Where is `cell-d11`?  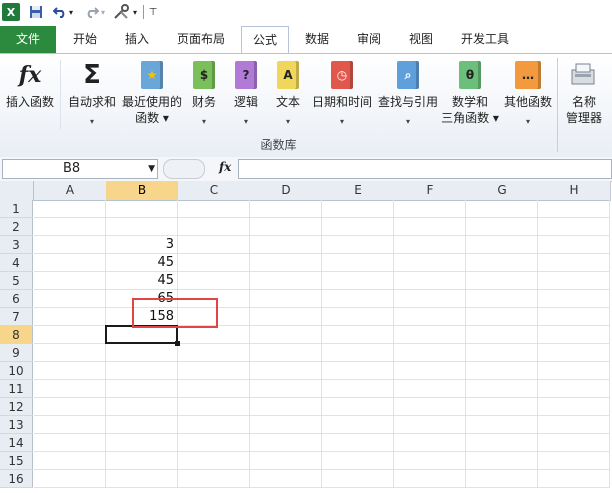
cell-d11 is located at coordinates (286, 389).